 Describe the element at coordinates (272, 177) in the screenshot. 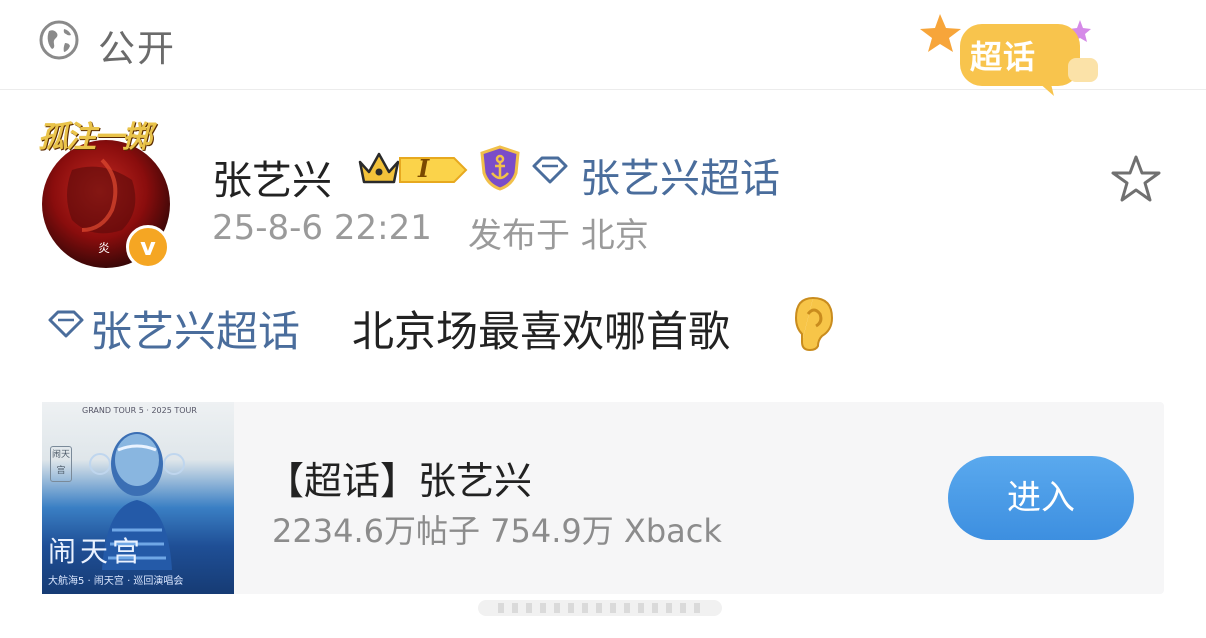

I see `author-name: 张艺兴` at that location.